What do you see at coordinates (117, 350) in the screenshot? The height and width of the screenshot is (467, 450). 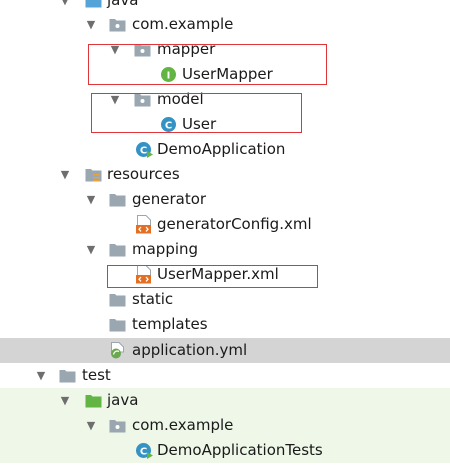 I see `spring-config-icon` at bounding box center [117, 350].